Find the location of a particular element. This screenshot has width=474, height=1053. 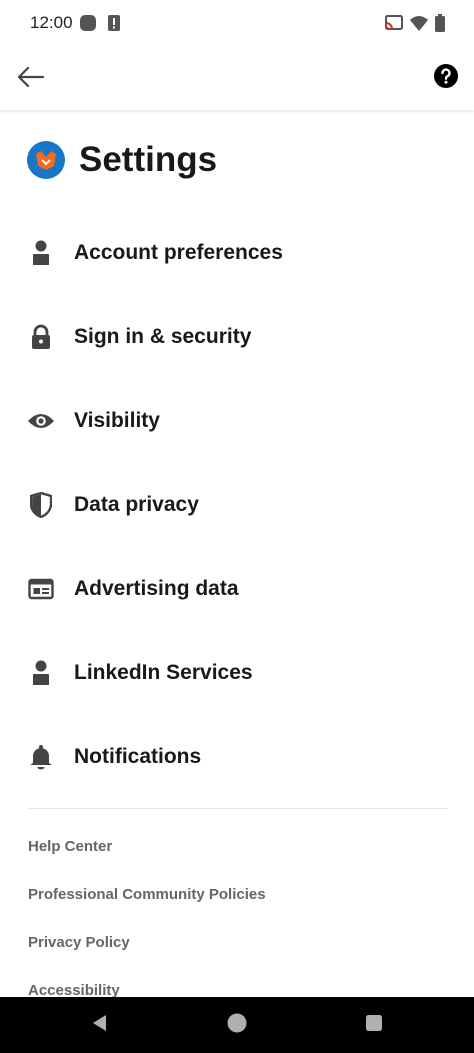

footer-link-community-policies: Professional Community Policies is located at coordinates (147, 908).